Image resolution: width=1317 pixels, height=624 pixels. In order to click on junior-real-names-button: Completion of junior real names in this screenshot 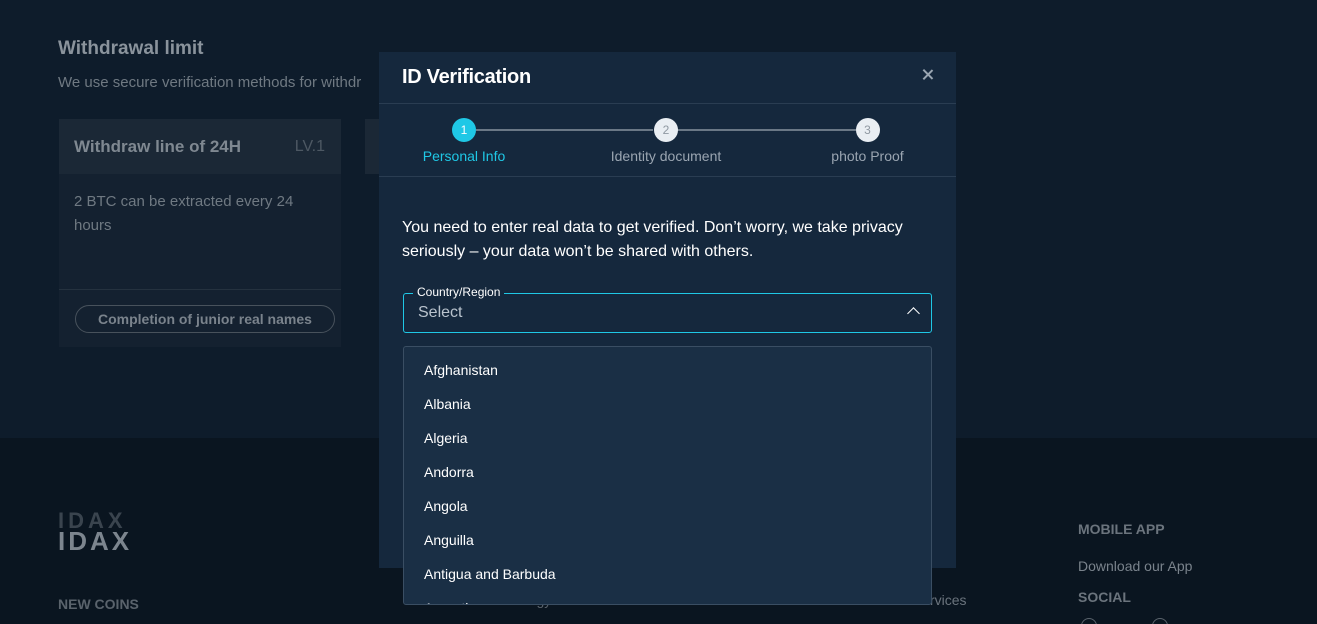, I will do `click(205, 319)`.